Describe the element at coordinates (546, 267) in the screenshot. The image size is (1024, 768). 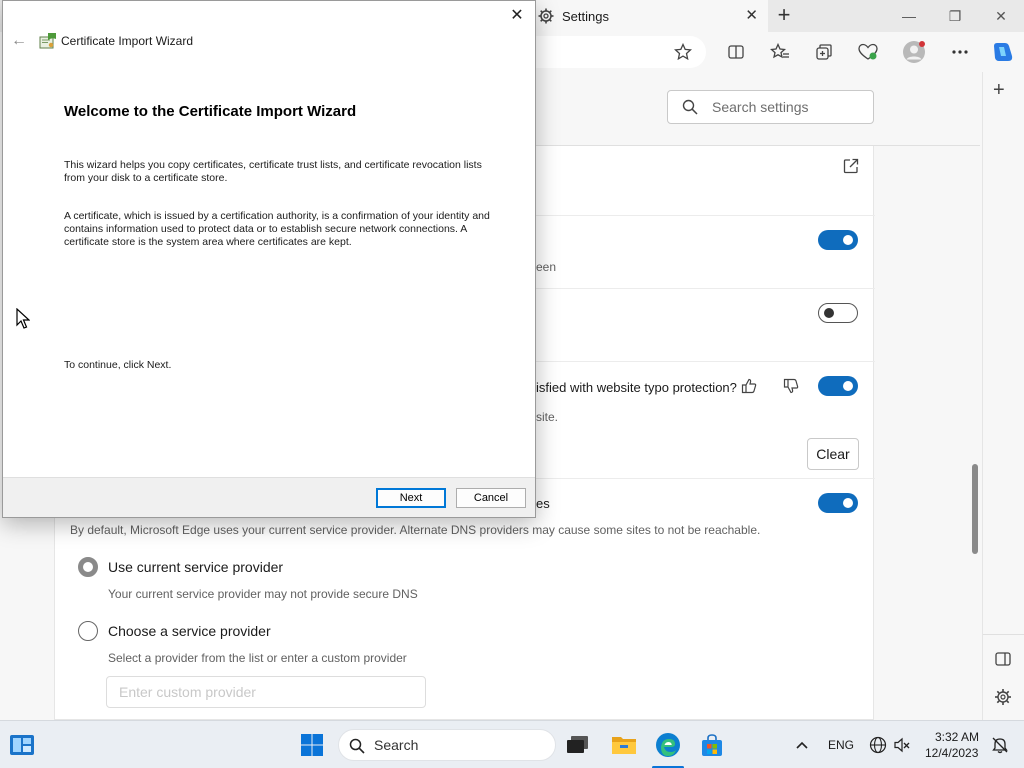
I see `setting-description-fragment: een` at that location.